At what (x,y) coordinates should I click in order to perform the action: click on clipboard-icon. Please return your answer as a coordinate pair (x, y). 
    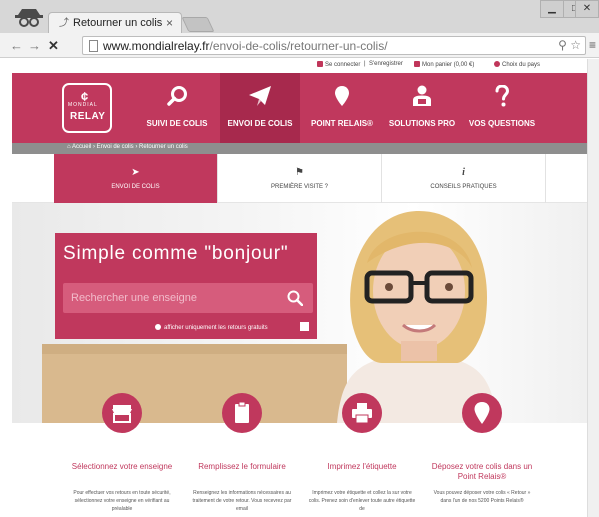
    Looking at the image, I should click on (242, 412).